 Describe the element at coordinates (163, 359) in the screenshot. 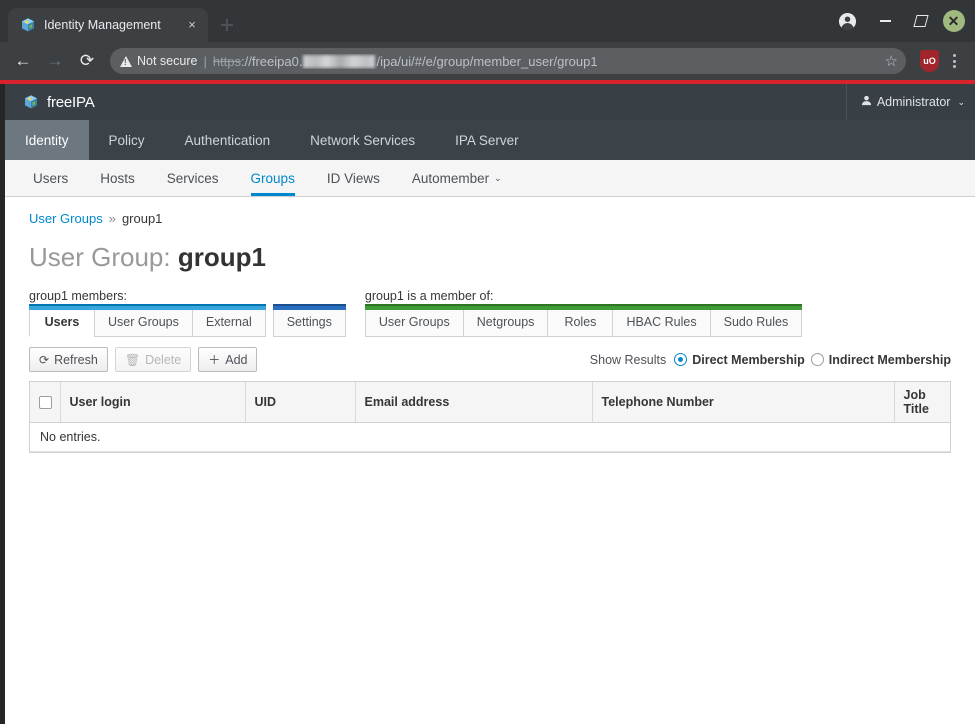

I see `delete-button-label: Delete` at that location.